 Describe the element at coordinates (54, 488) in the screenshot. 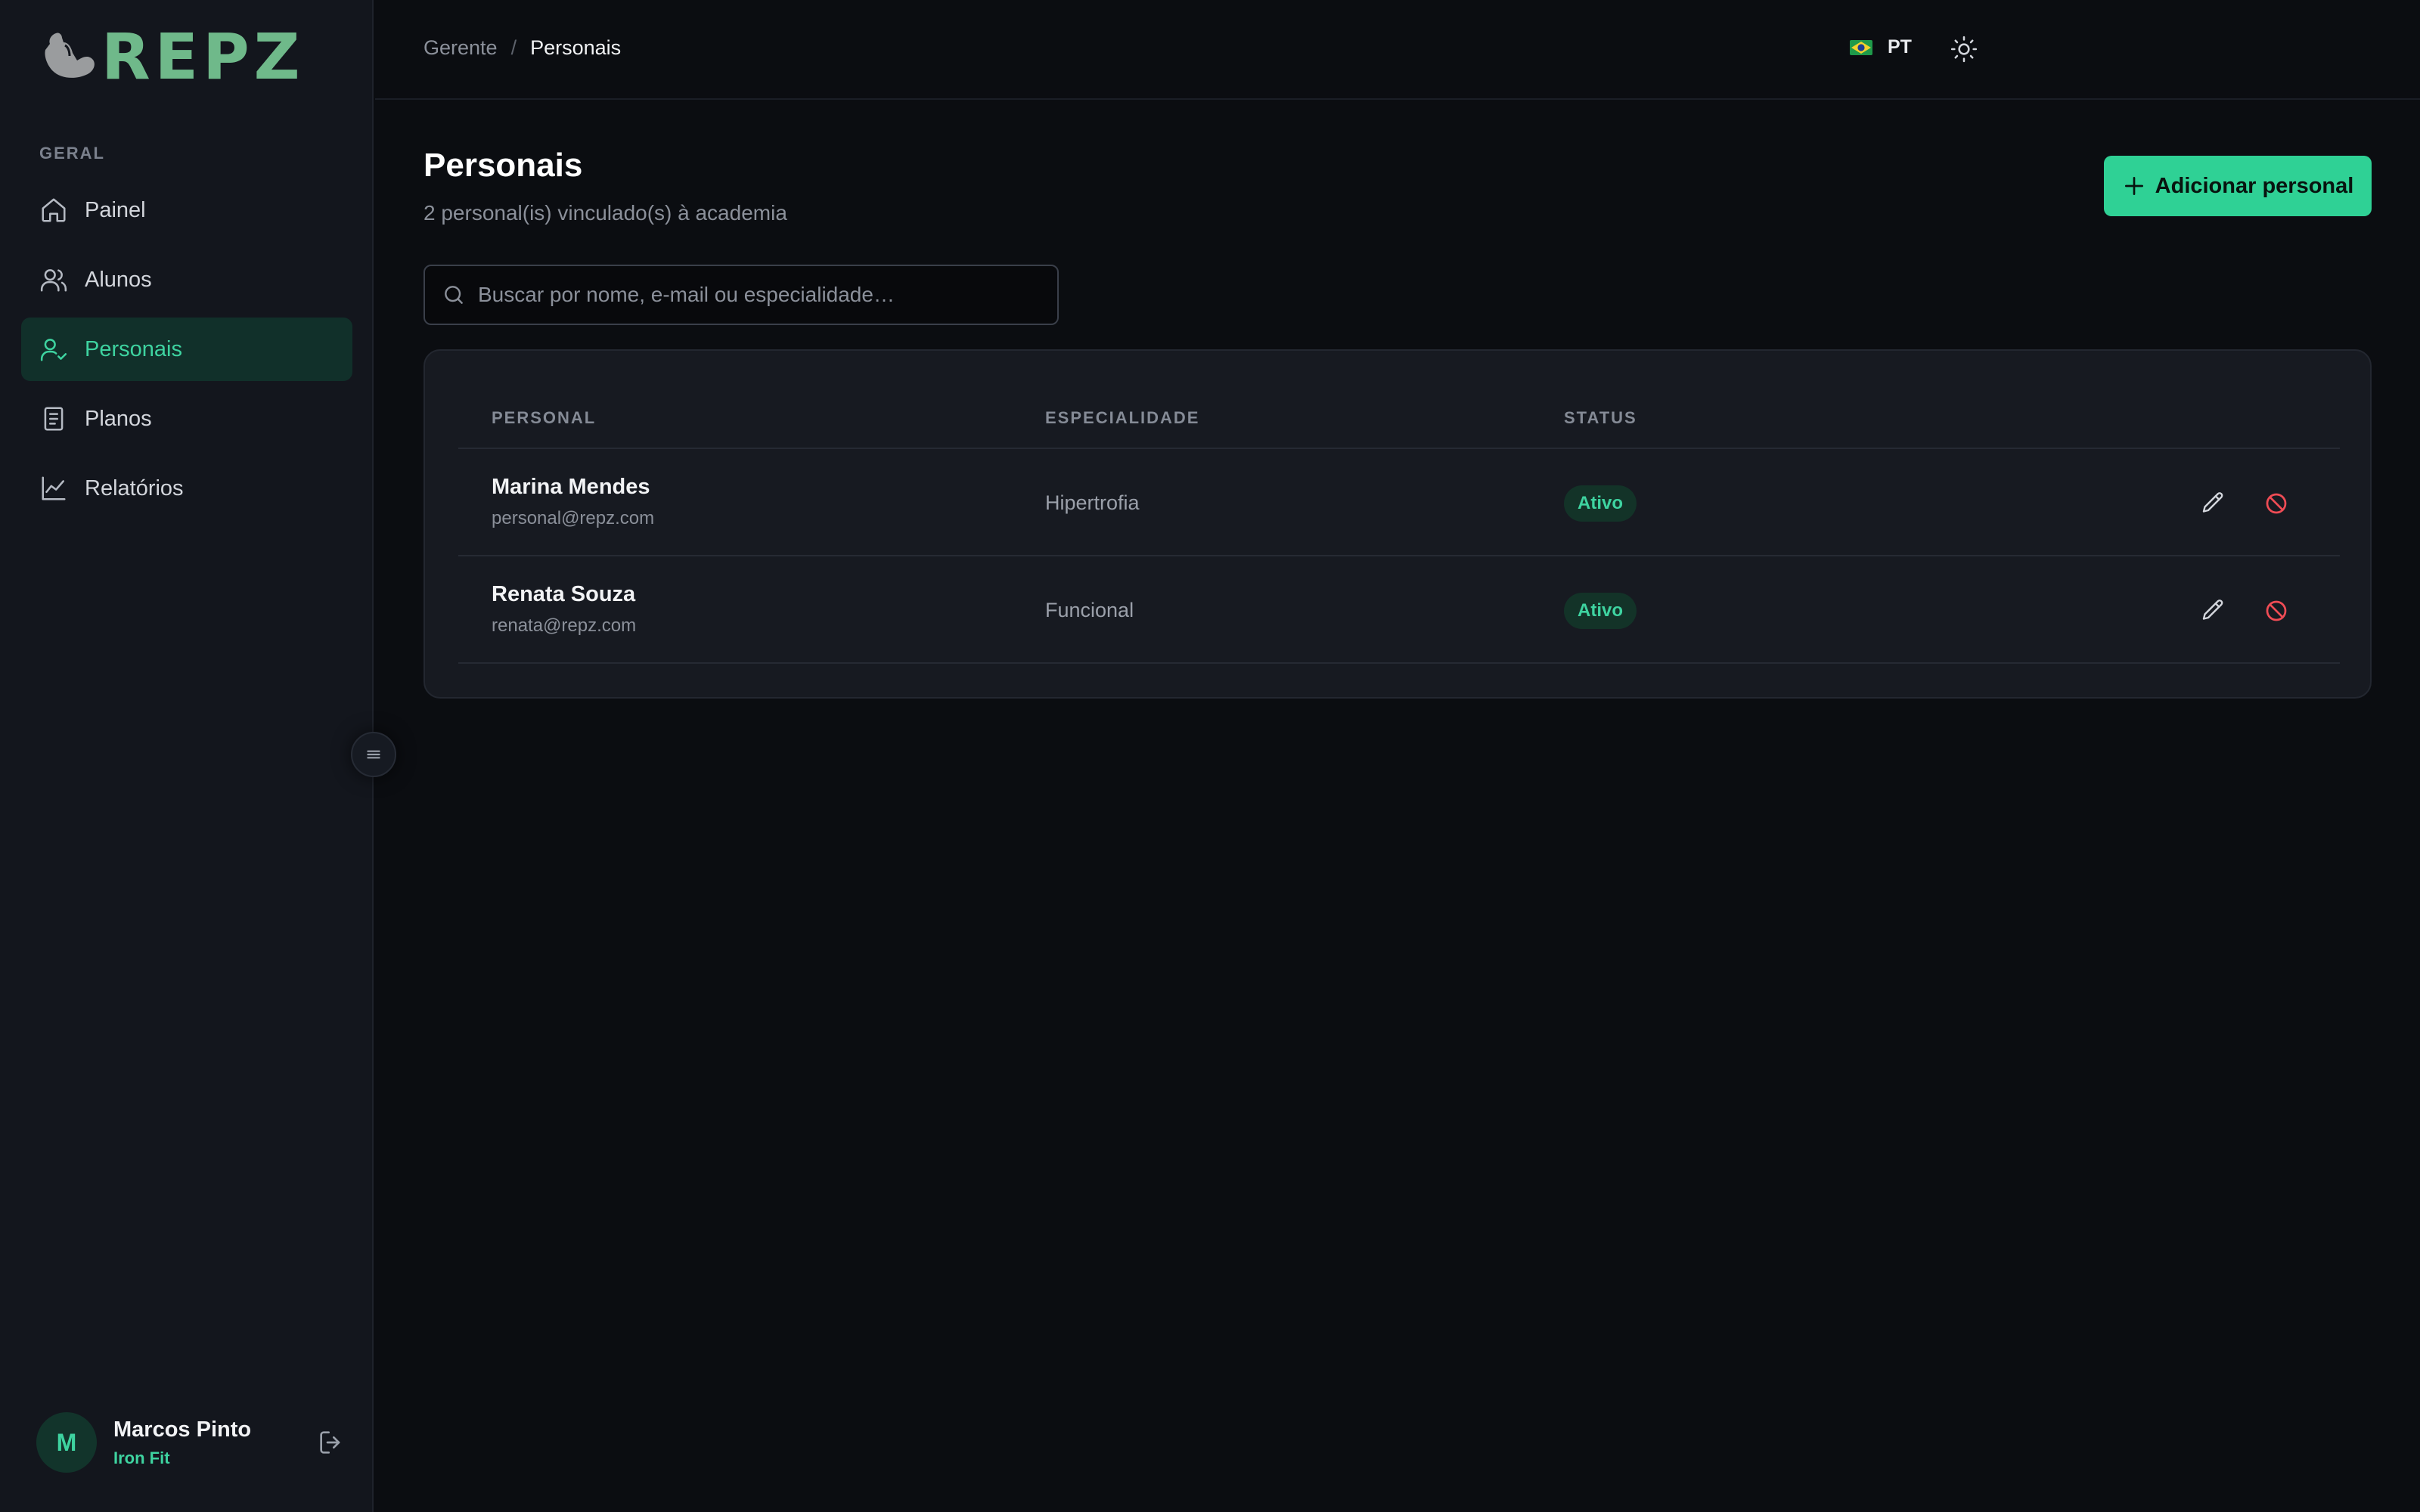

I see `chart-line-icon` at that location.